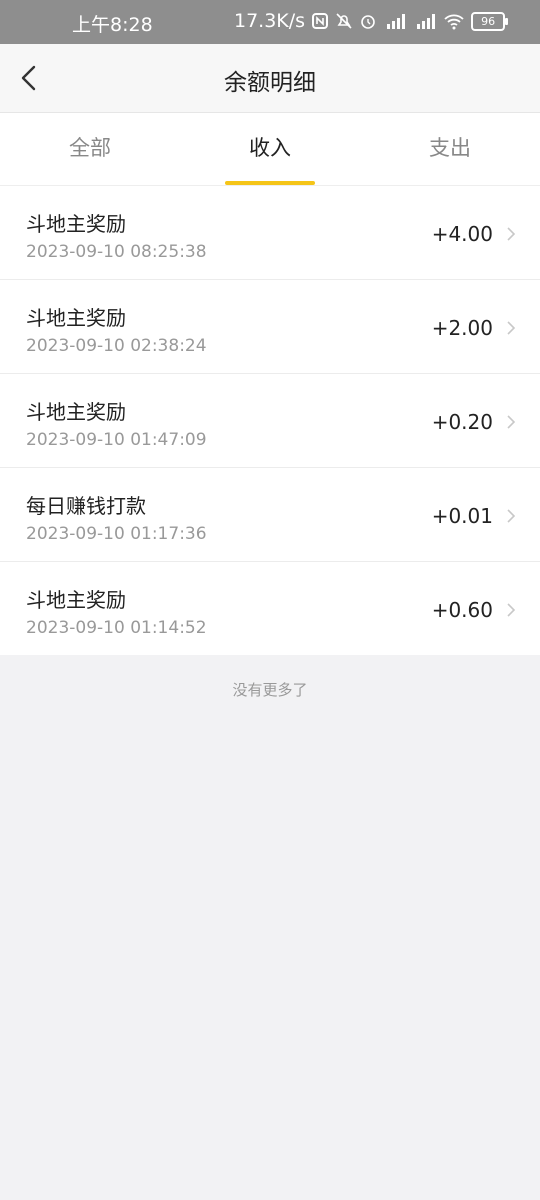 This screenshot has height=1200, width=540. I want to click on status-icons: 17.3K/s 96, so click(371, 21).